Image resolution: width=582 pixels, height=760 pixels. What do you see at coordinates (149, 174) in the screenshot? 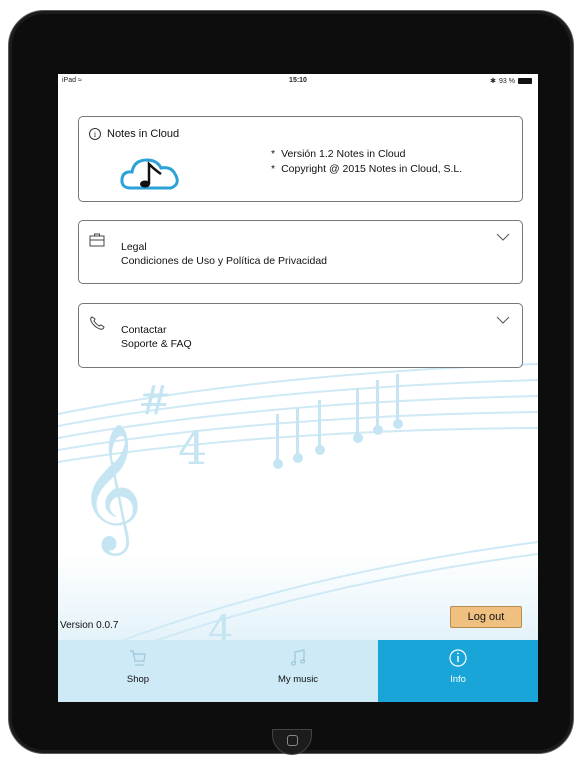
I see `notes-in-cloud-logo` at bounding box center [149, 174].